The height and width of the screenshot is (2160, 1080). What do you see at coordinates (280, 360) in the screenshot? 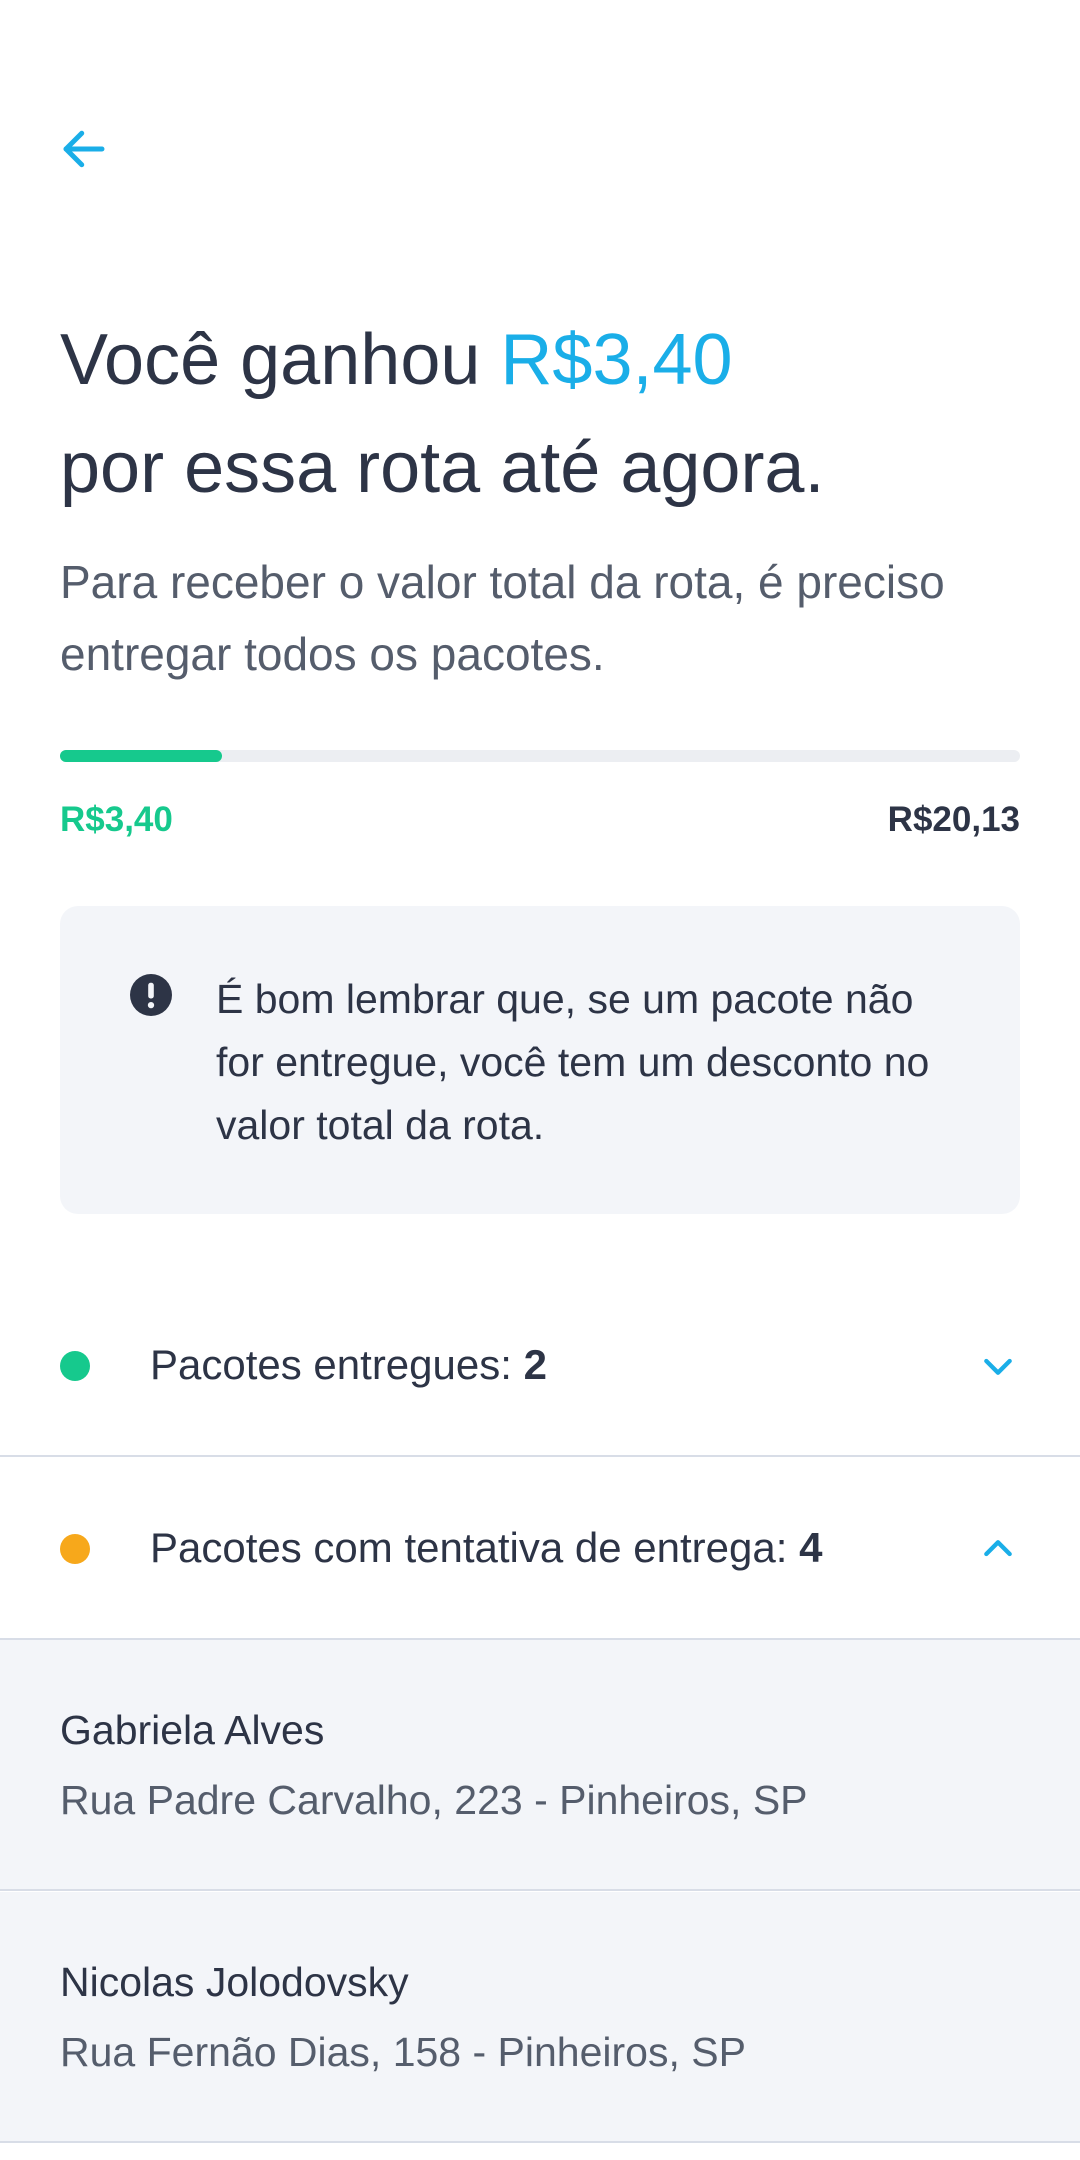
I see `title-prefix: Você ganhou` at bounding box center [280, 360].